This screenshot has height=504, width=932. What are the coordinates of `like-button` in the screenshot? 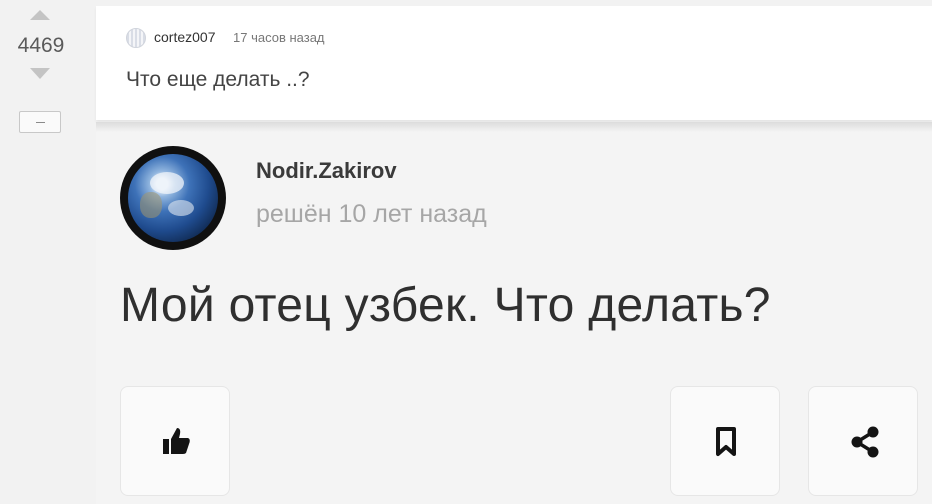 It's located at (175, 441).